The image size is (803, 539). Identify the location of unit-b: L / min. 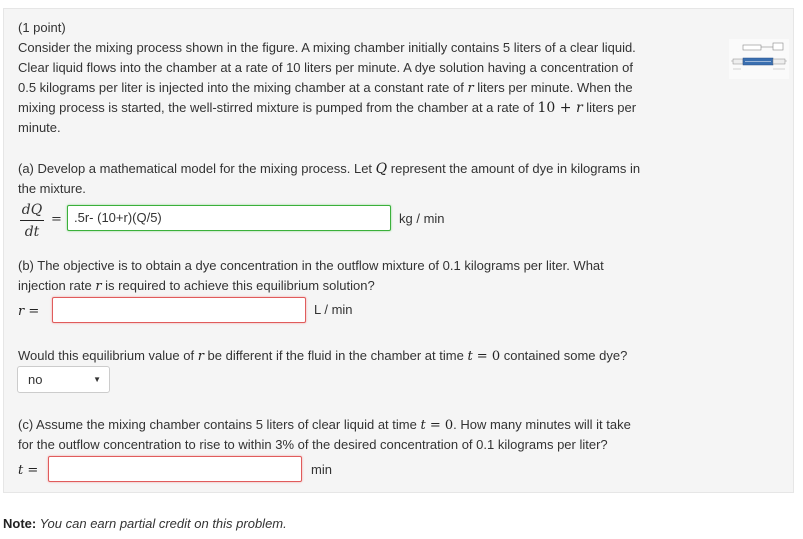
(333, 309).